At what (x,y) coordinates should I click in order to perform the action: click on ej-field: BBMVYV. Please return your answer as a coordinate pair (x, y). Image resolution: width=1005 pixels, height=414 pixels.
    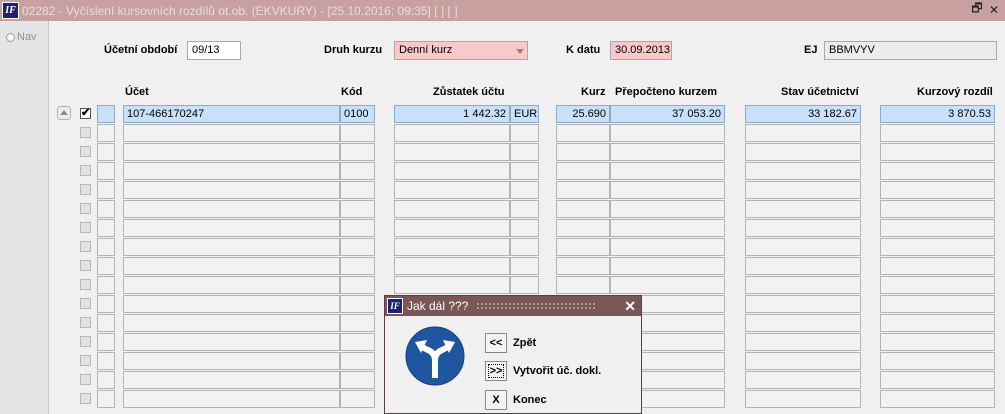
    Looking at the image, I should click on (910, 50).